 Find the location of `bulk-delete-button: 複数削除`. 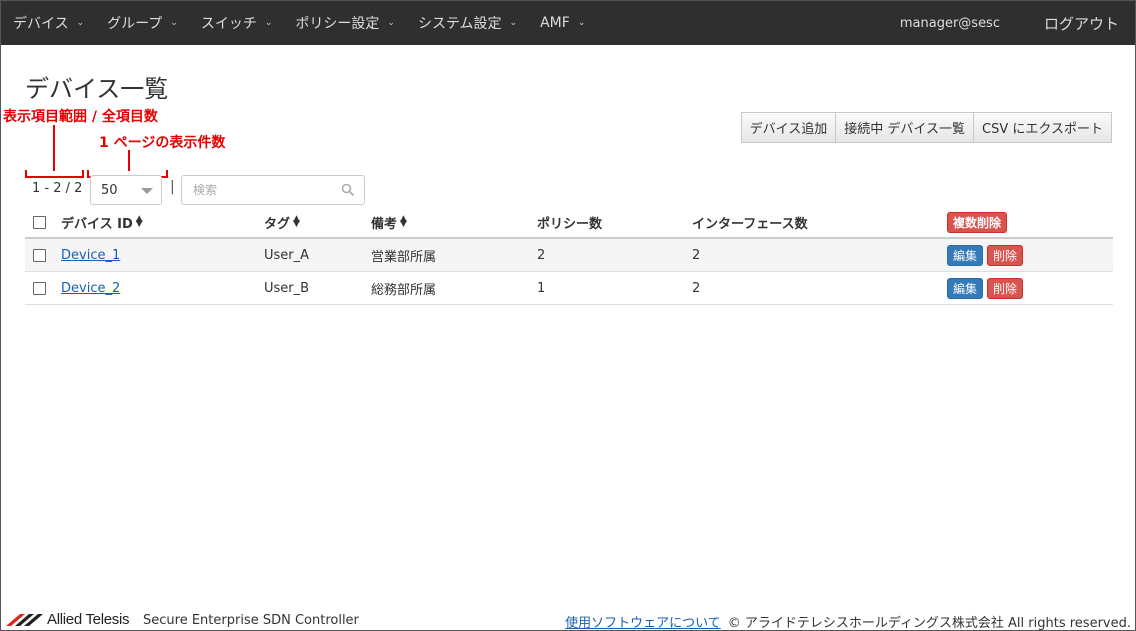

bulk-delete-button: 複数削除 is located at coordinates (977, 222).